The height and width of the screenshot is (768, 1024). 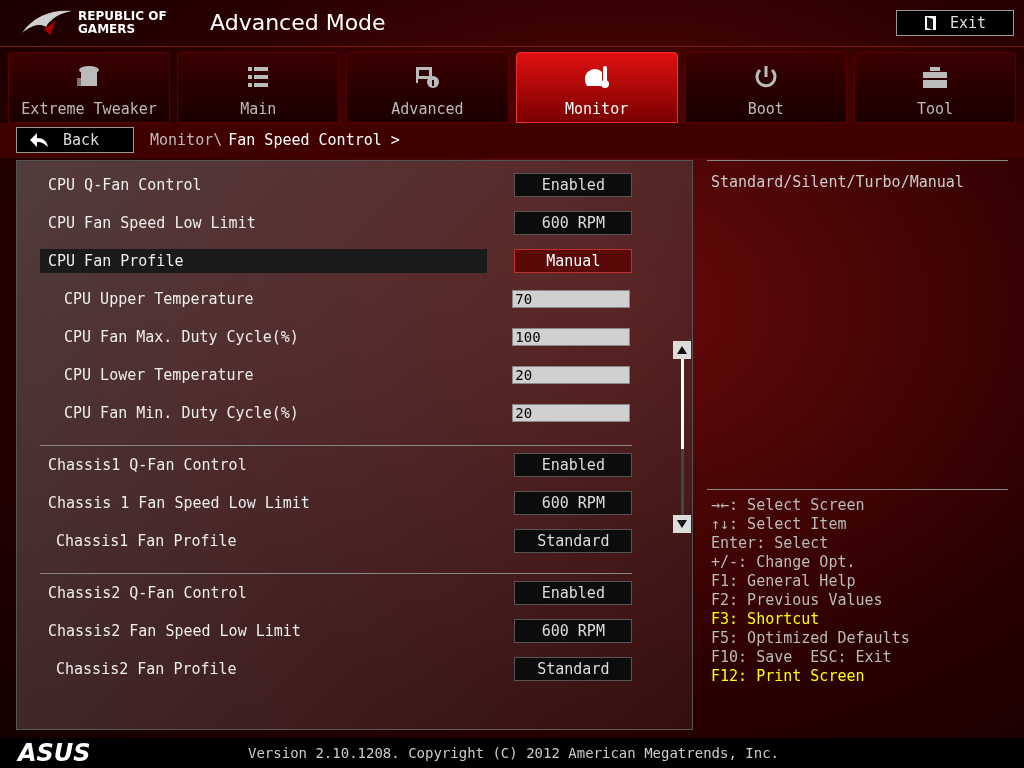 I want to click on back-button: Back, so click(x=75, y=140).